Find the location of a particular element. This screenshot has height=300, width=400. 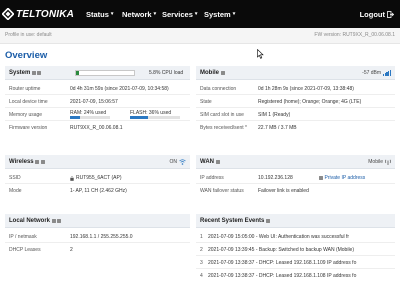

ssid-label: SSID is located at coordinates (15, 178).